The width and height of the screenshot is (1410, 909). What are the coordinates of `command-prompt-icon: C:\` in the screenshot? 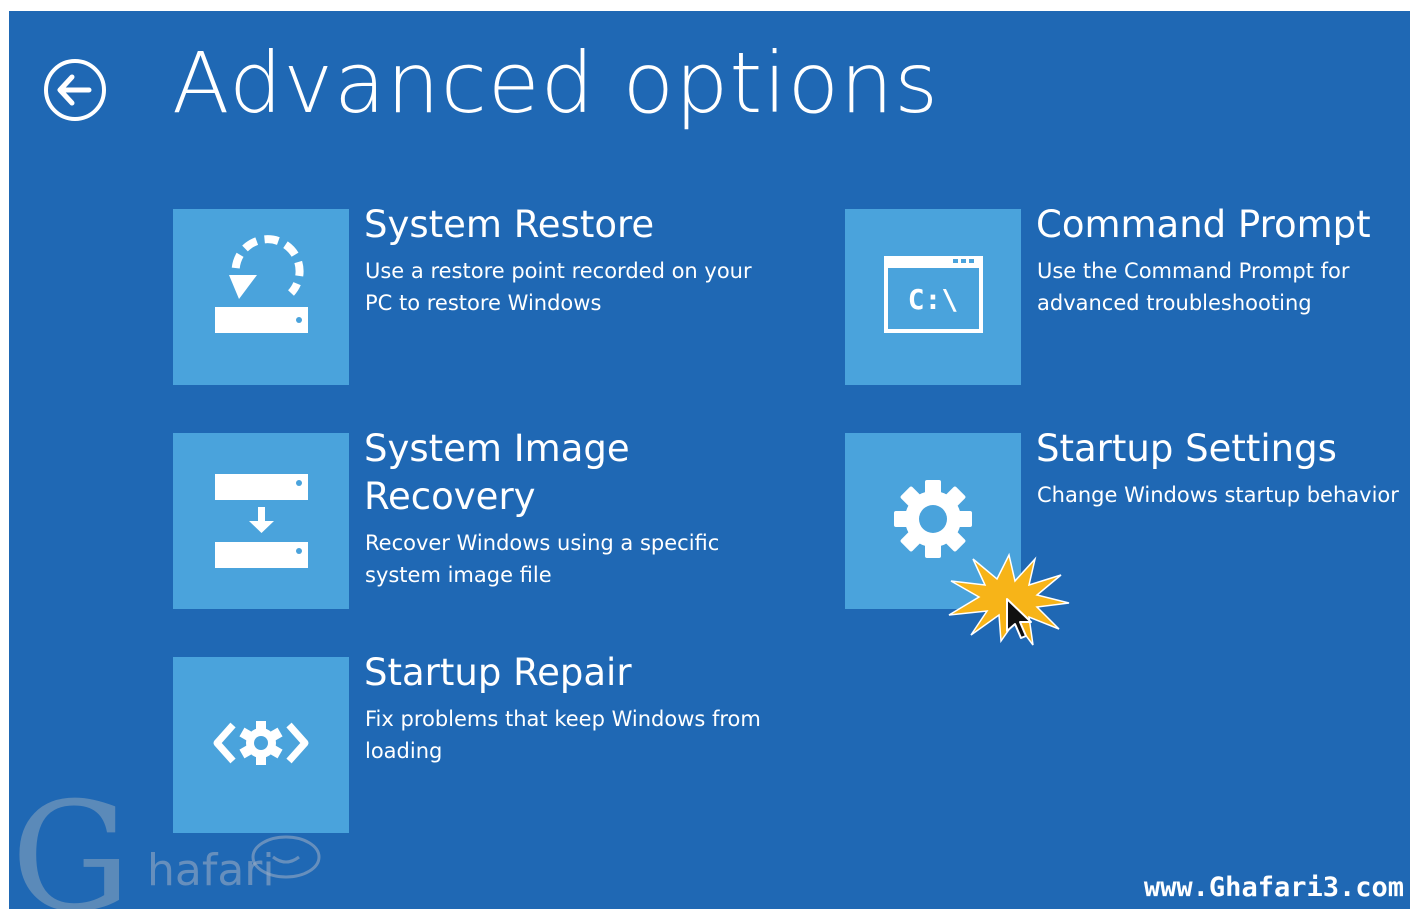 It's located at (933, 294).